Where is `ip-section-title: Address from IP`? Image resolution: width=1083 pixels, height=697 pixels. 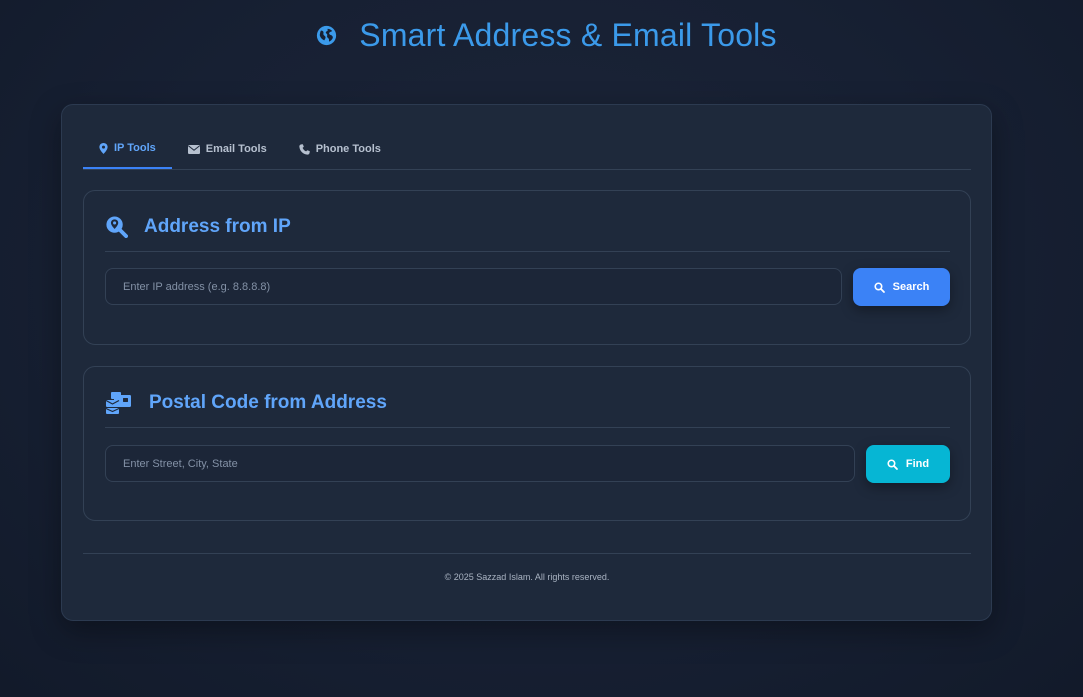
ip-section-title: Address from IP is located at coordinates (217, 226).